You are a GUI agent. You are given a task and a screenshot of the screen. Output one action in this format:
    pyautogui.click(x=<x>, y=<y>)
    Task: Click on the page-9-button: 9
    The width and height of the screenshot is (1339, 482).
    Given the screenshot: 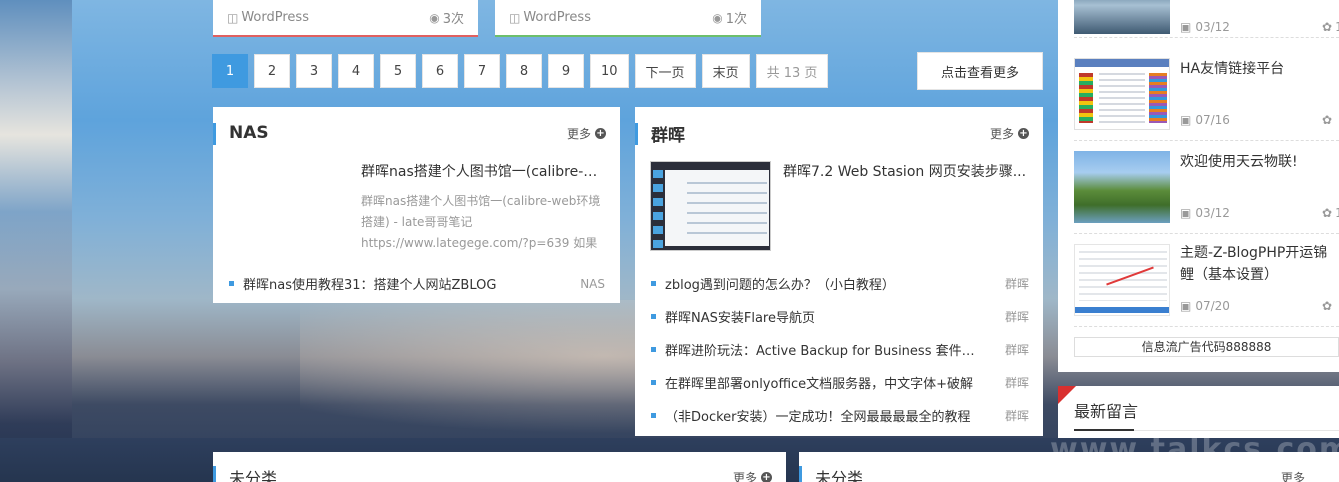 What is the action you would take?
    pyautogui.click(x=566, y=71)
    